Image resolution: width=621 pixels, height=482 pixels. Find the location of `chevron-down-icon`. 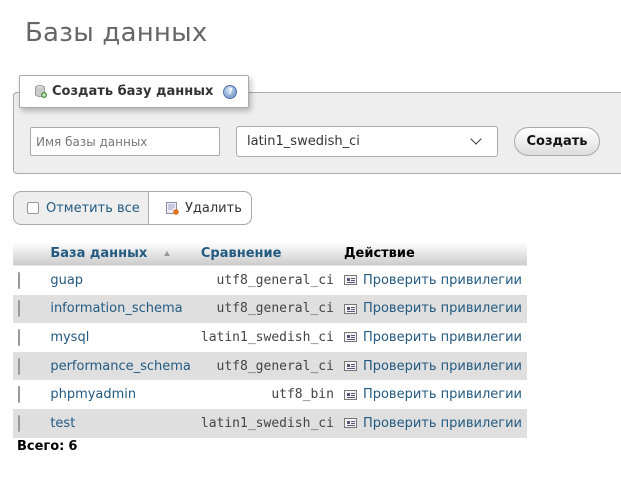

chevron-down-icon is located at coordinates (476, 139).